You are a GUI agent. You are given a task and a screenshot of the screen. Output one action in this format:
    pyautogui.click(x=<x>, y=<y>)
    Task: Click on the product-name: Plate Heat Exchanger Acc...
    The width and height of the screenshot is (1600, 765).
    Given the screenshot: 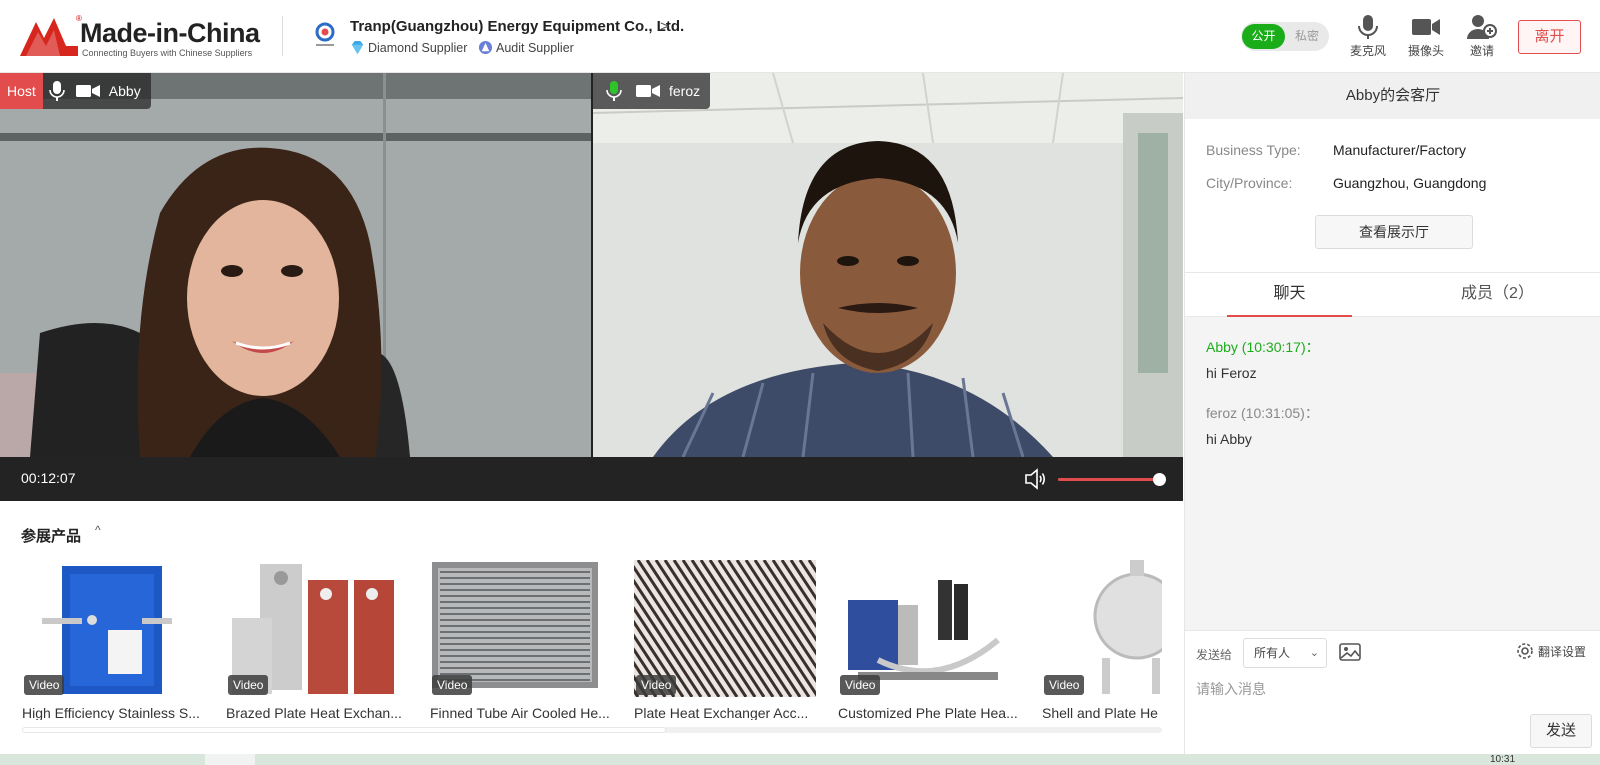 What is the action you would take?
    pyautogui.click(x=725, y=712)
    